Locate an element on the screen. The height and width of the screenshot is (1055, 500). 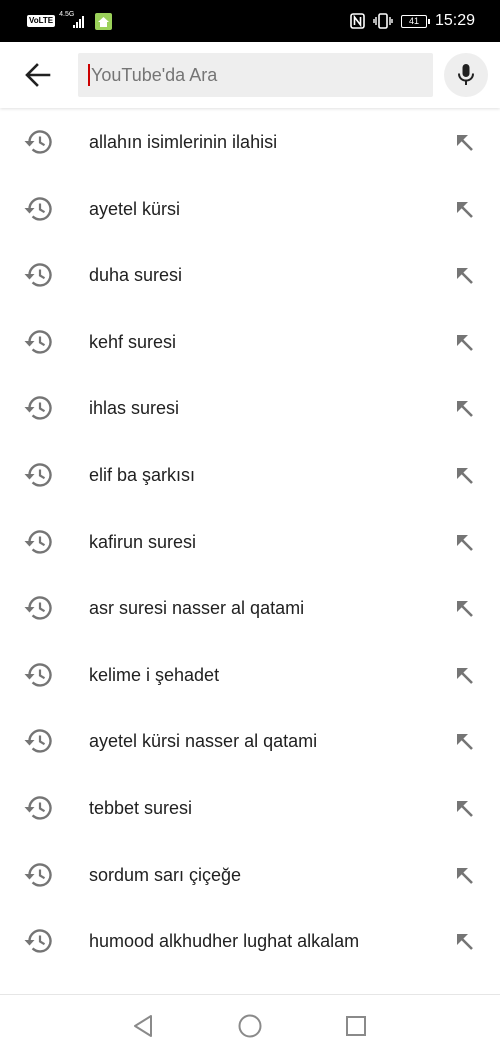
triangle-back-icon is located at coordinates (143, 1026).